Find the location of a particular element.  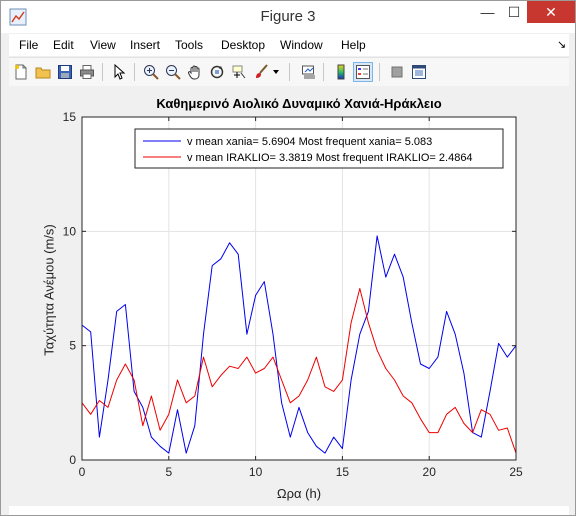

y-tick-label: 10 is located at coordinates (70, 231).